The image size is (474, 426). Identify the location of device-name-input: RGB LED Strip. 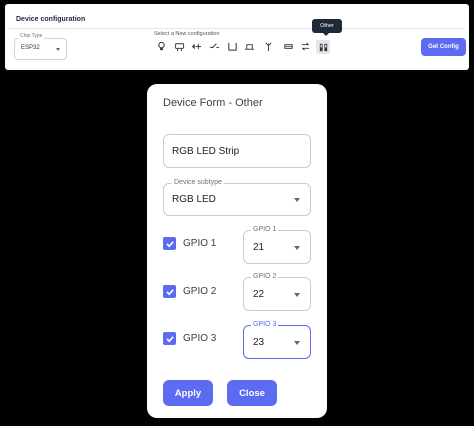
(237, 151).